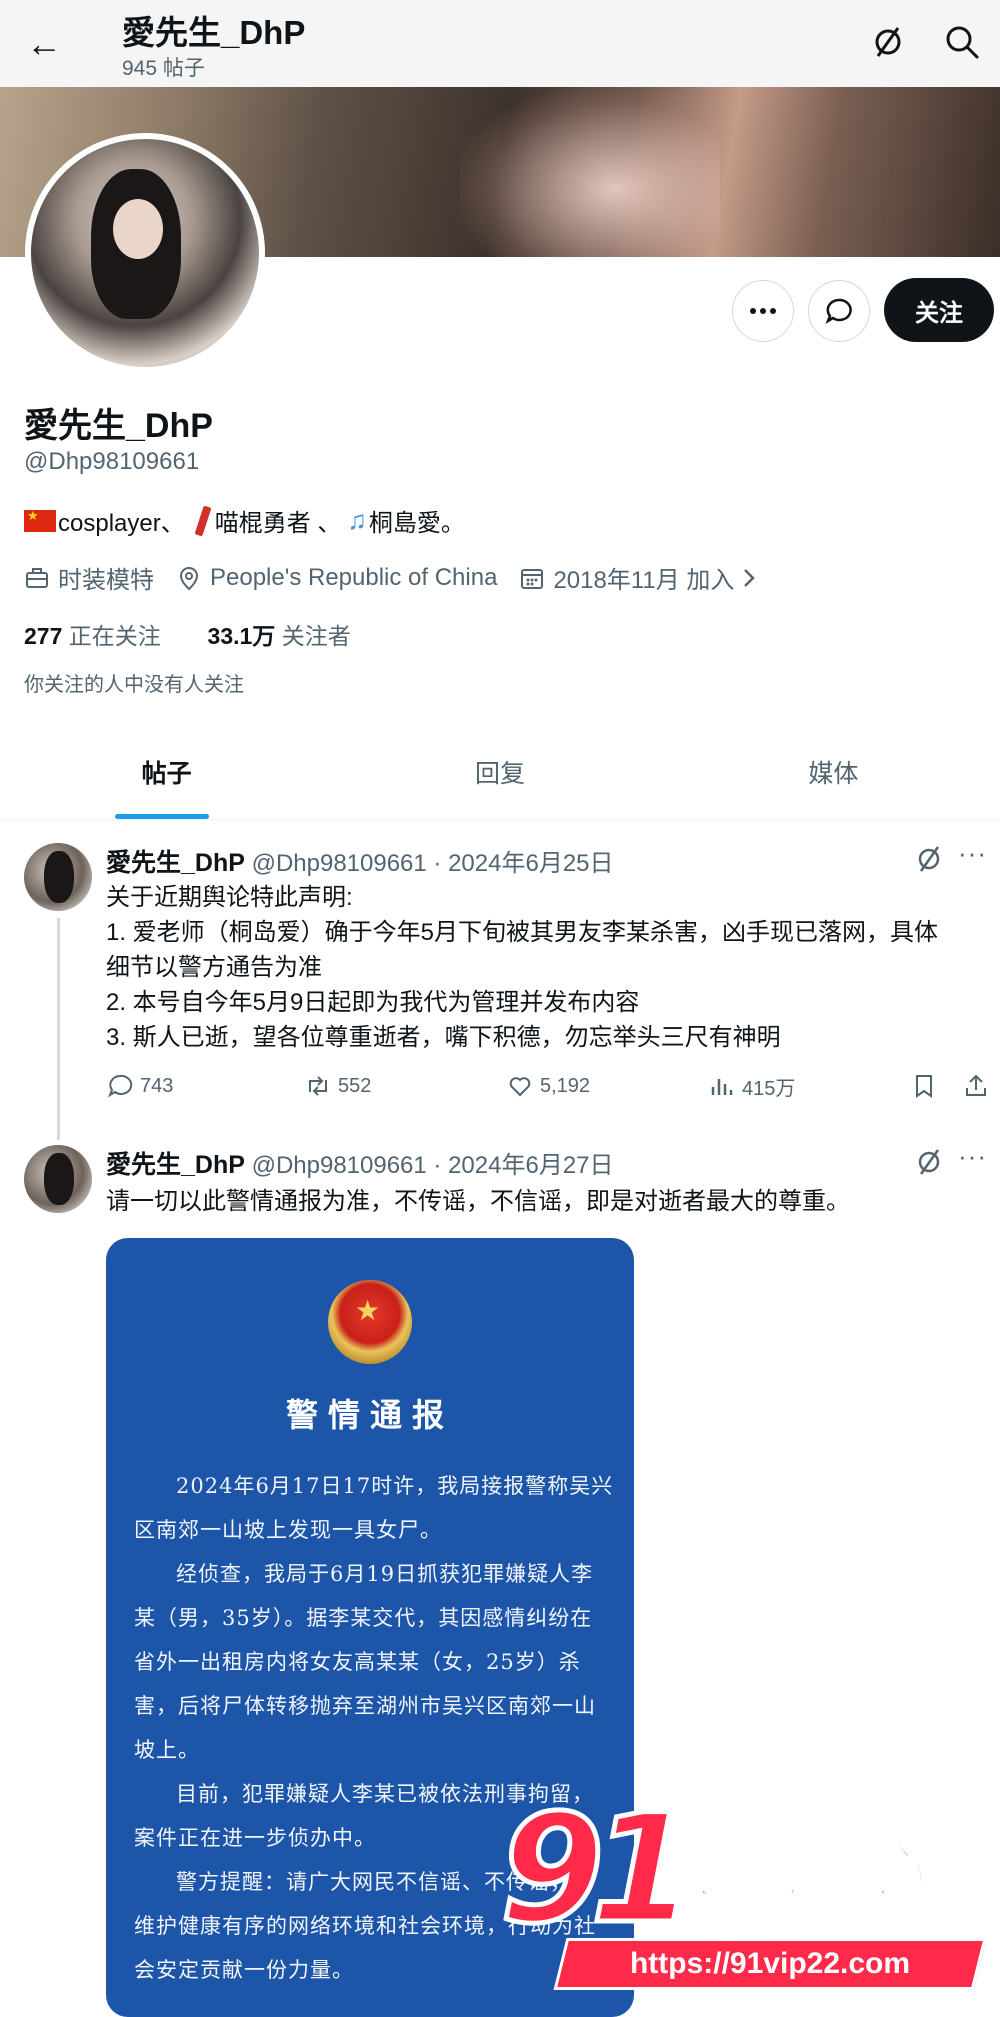 The image size is (1000, 2017). What do you see at coordinates (214, 32) in the screenshot?
I see `header-title: 愛先生_DhP` at bounding box center [214, 32].